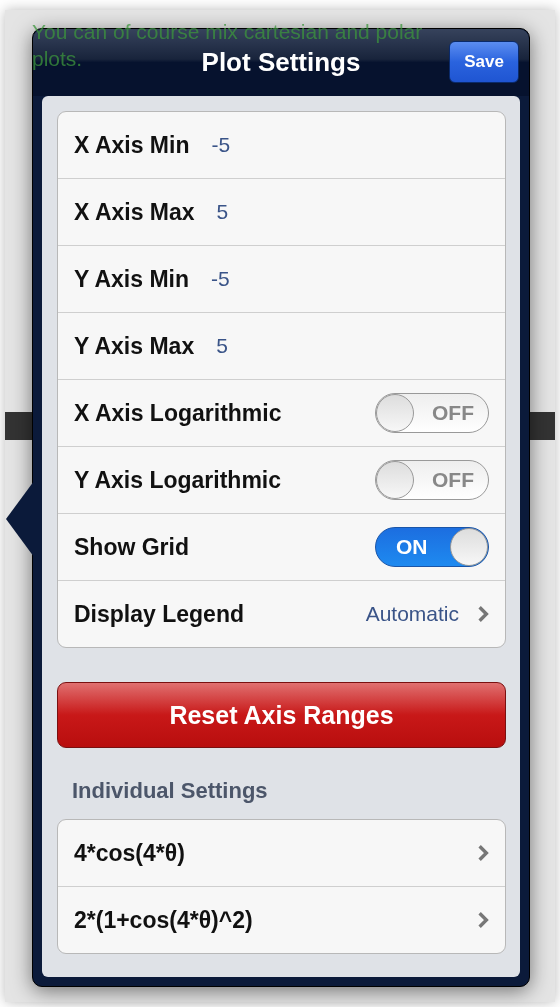 The width and height of the screenshot is (560, 1007). Describe the element at coordinates (134, 346) in the screenshot. I see `row-label: Y Axis Max` at that location.